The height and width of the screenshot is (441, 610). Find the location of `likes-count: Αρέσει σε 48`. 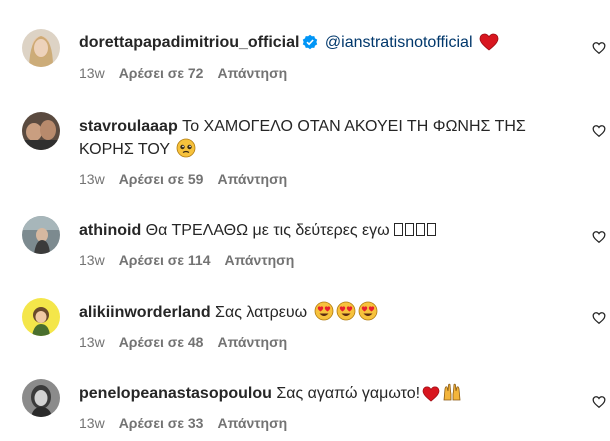

likes-count: Αρέσει σε 48 is located at coordinates (161, 342).